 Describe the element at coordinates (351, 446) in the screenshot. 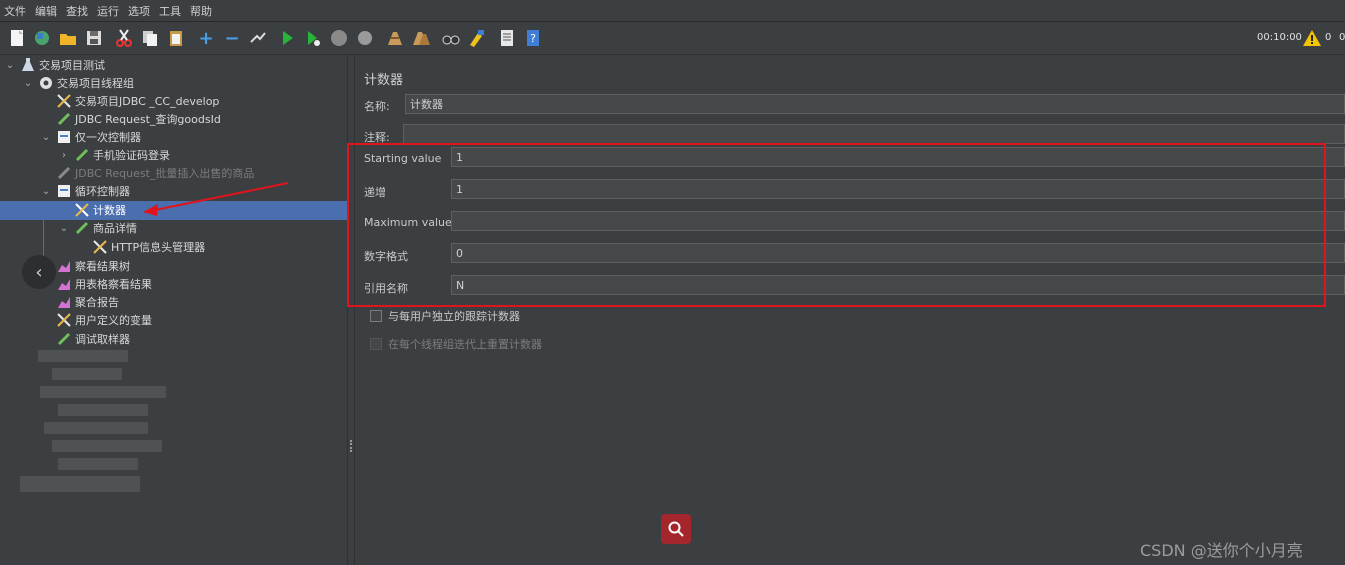

I see `splitter-grip-icon` at that location.